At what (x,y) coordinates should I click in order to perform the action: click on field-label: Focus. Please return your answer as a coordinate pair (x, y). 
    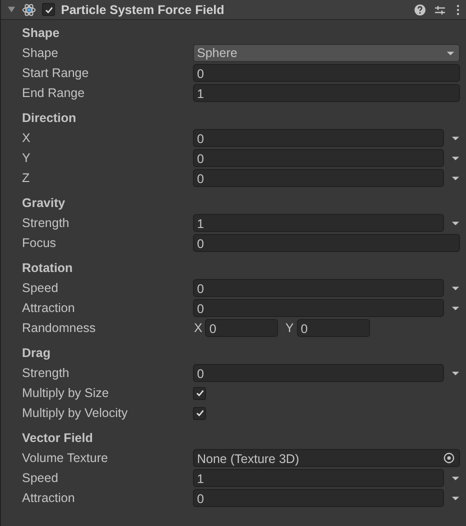
    Looking at the image, I should click on (39, 243).